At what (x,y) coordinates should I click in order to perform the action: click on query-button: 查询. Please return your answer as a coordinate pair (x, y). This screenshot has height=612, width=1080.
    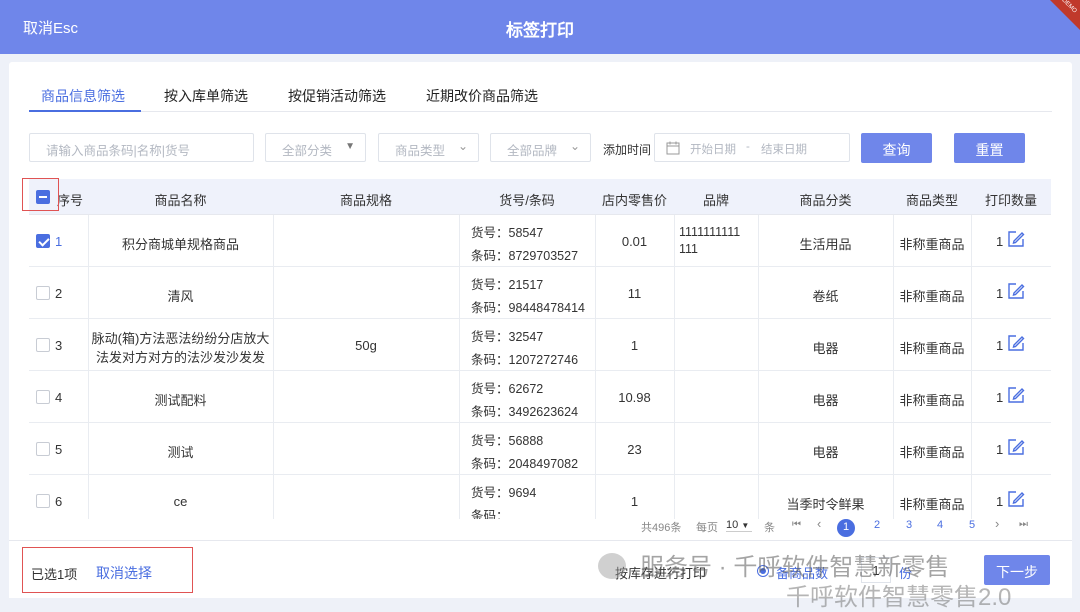
    Looking at the image, I should click on (896, 148).